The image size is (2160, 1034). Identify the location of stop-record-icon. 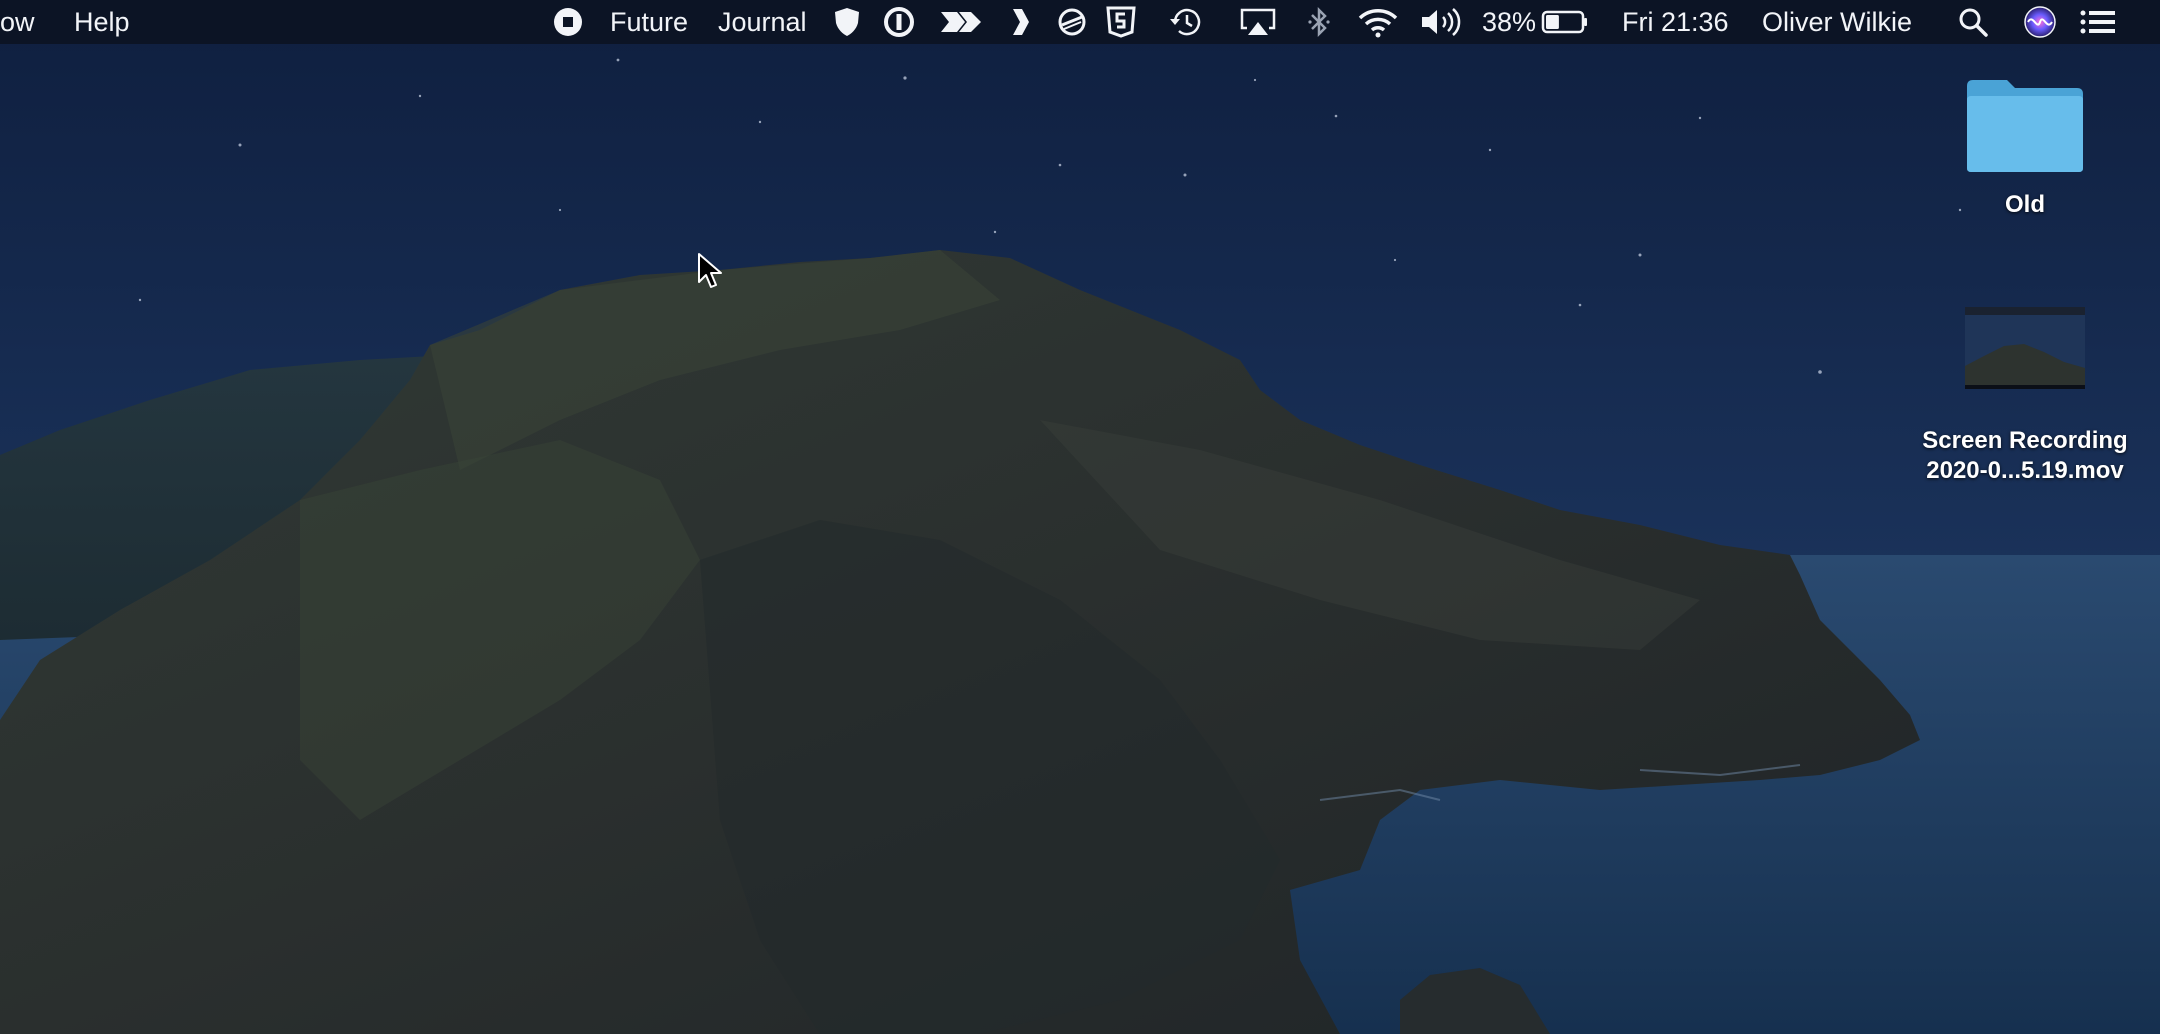
(568, 22).